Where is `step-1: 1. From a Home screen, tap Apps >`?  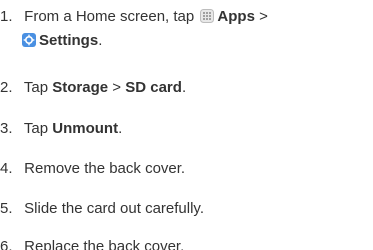 step-1: 1. From a Home screen, tap Apps > is located at coordinates (134, 17).